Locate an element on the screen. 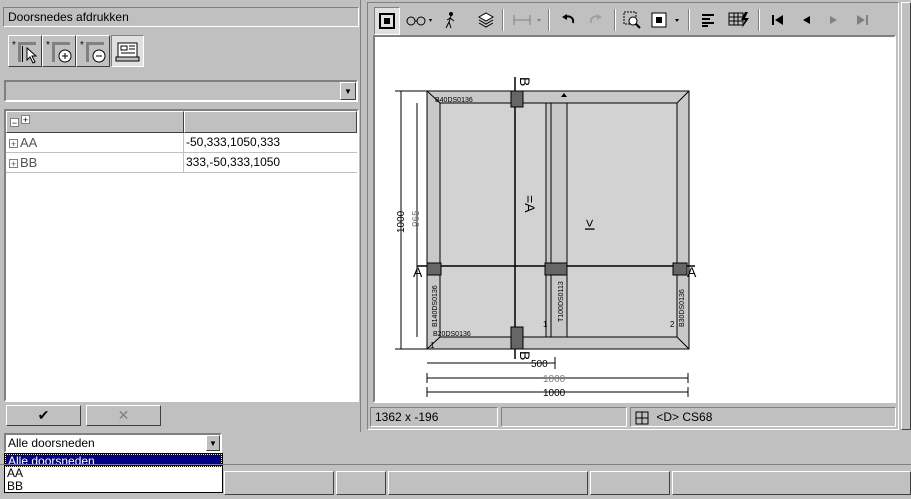 This screenshot has height=499, width=911. remove-section-icon: * is located at coordinates (93, 51).